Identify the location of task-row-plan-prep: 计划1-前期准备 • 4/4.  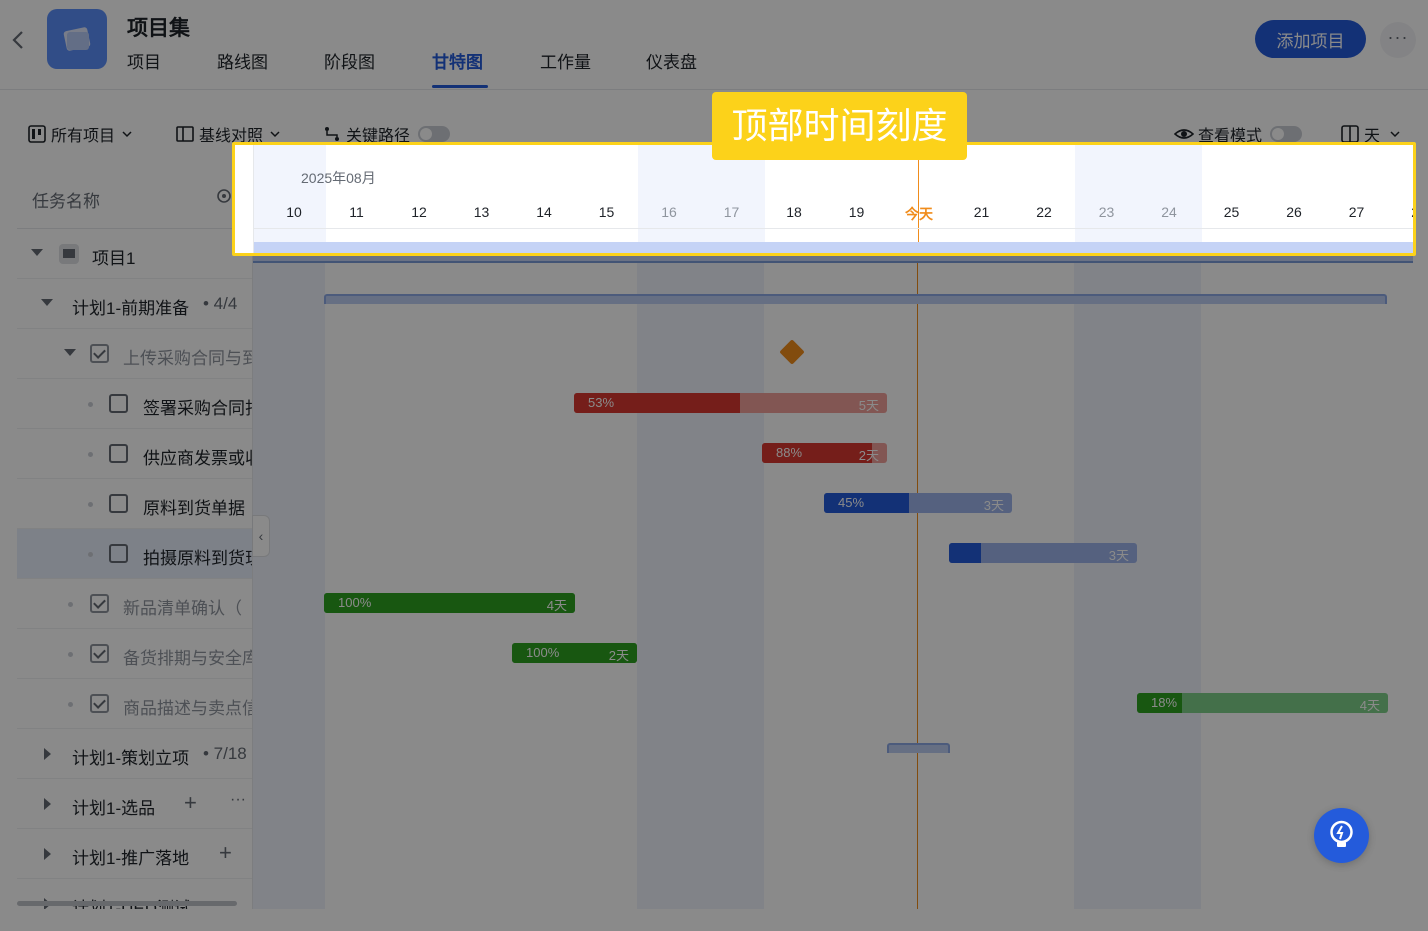
(134, 304).